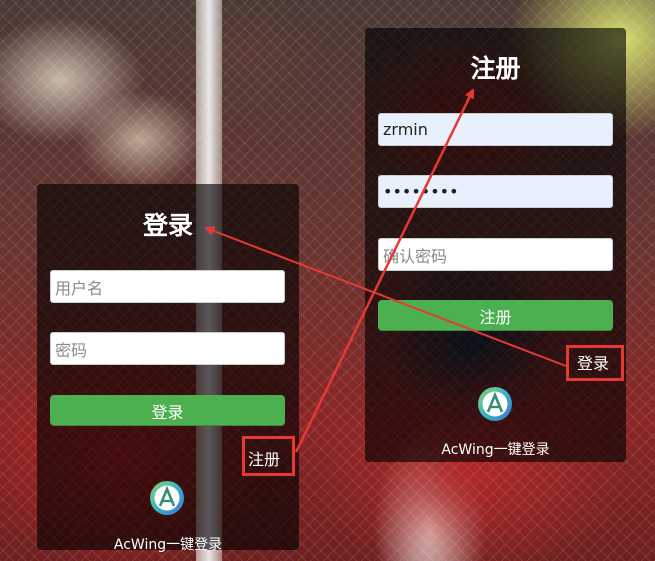  Describe the element at coordinates (415, 256) in the screenshot. I see `register-confirm-placeholder: 确认密码` at that location.